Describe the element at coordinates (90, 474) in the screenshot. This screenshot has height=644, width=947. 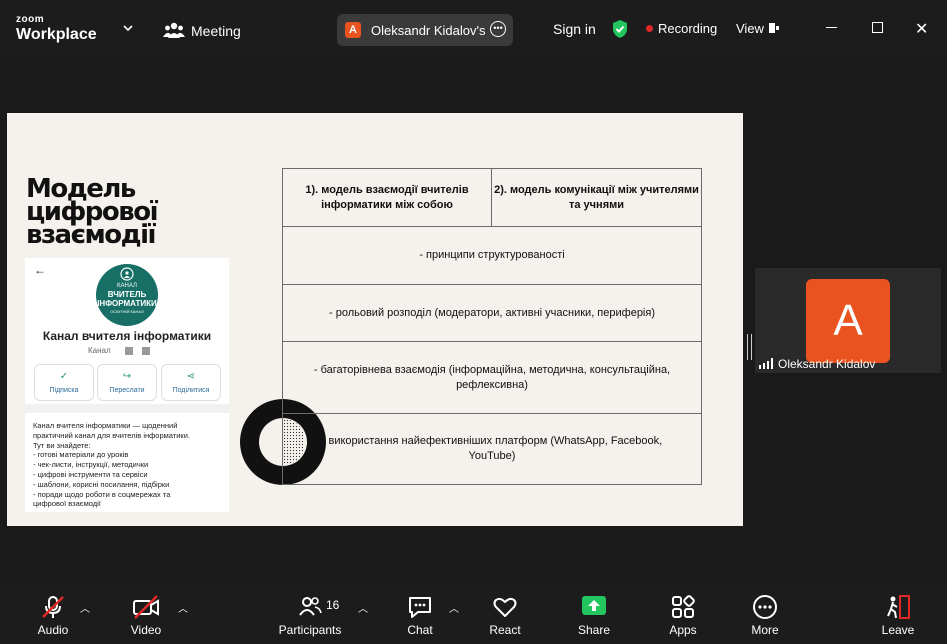
I see `description-line: - цифрові інструменти та сервіси` at that location.